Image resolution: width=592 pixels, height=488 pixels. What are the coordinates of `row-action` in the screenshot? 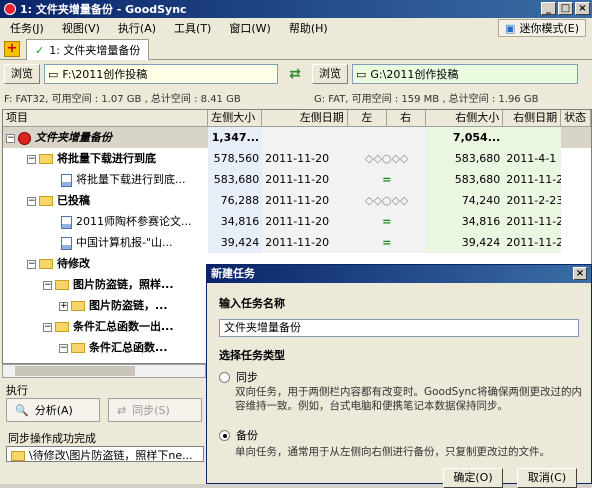 It's located at (386, 137).